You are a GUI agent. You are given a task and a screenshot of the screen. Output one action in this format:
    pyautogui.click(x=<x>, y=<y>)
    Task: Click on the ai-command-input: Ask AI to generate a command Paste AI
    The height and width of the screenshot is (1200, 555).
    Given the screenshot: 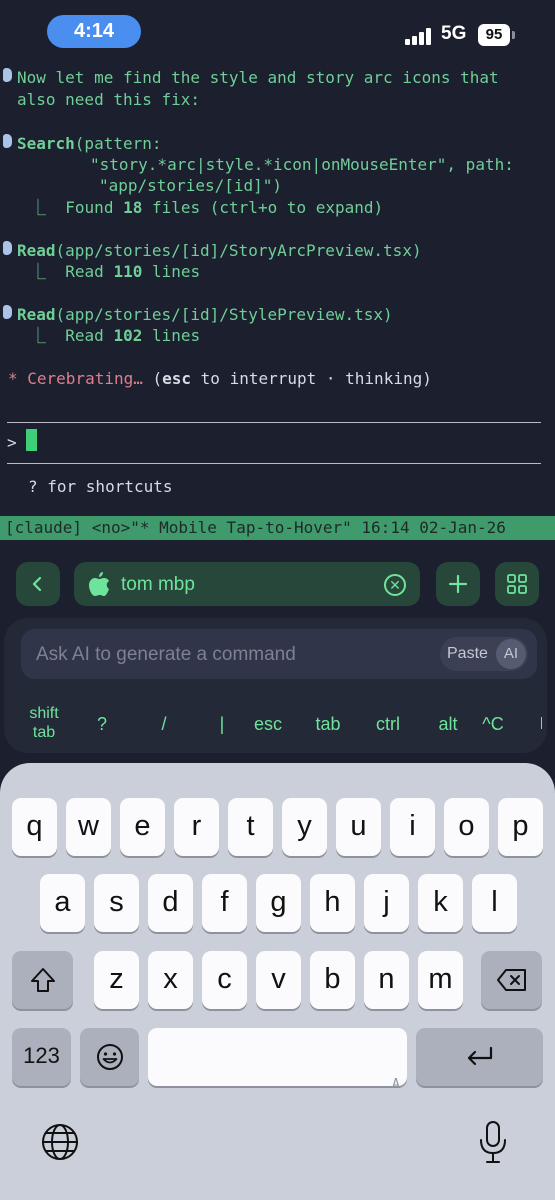 What is the action you would take?
    pyautogui.click(x=279, y=654)
    